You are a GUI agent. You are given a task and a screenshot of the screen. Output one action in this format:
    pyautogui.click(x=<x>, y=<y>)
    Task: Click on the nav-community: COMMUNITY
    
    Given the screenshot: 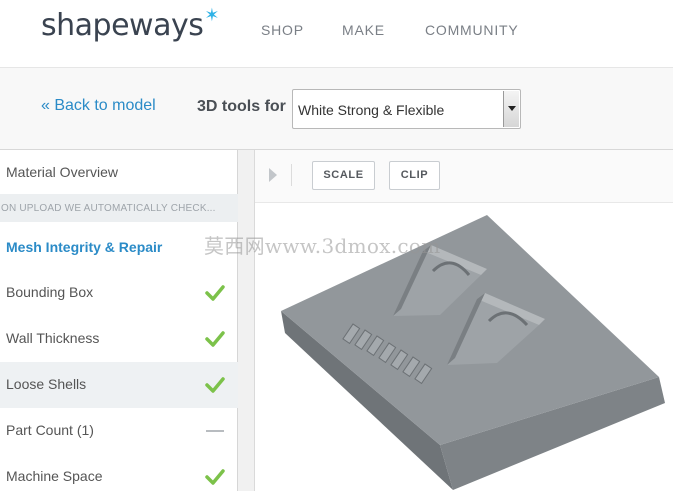 What is the action you would take?
    pyautogui.click(x=472, y=30)
    